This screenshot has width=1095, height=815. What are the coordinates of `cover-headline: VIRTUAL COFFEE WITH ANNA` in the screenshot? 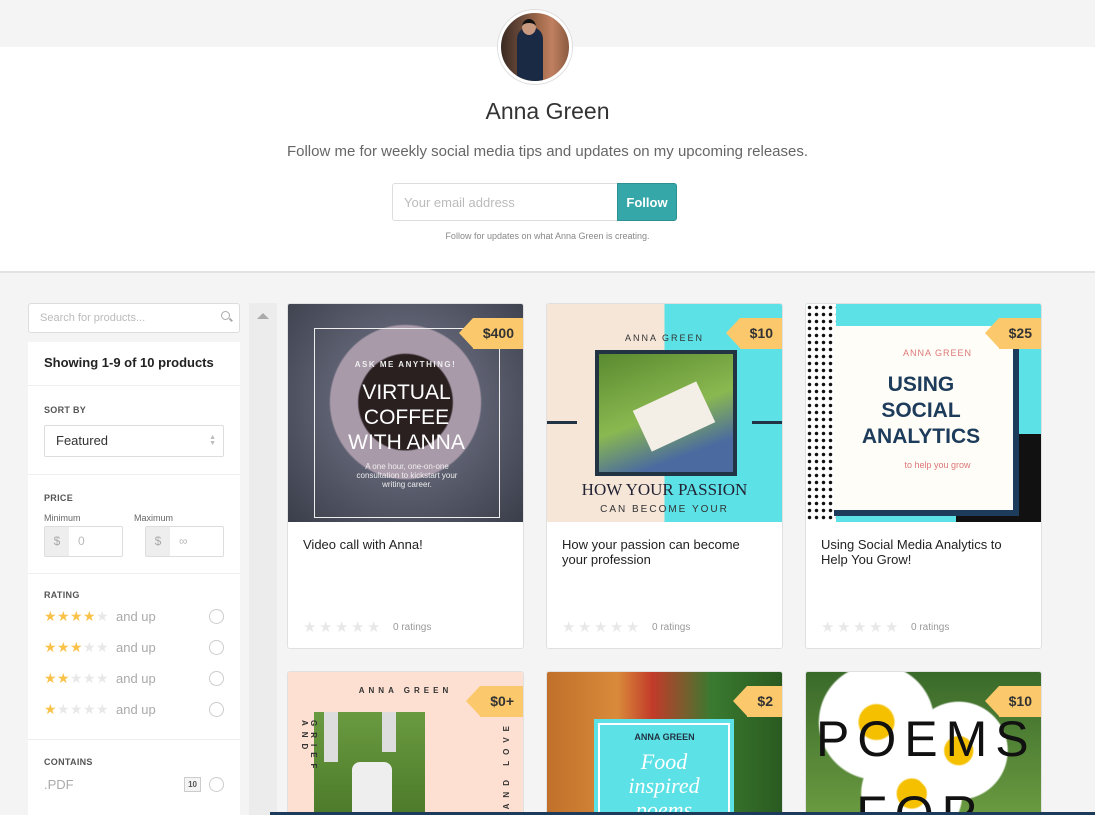 It's located at (406, 417).